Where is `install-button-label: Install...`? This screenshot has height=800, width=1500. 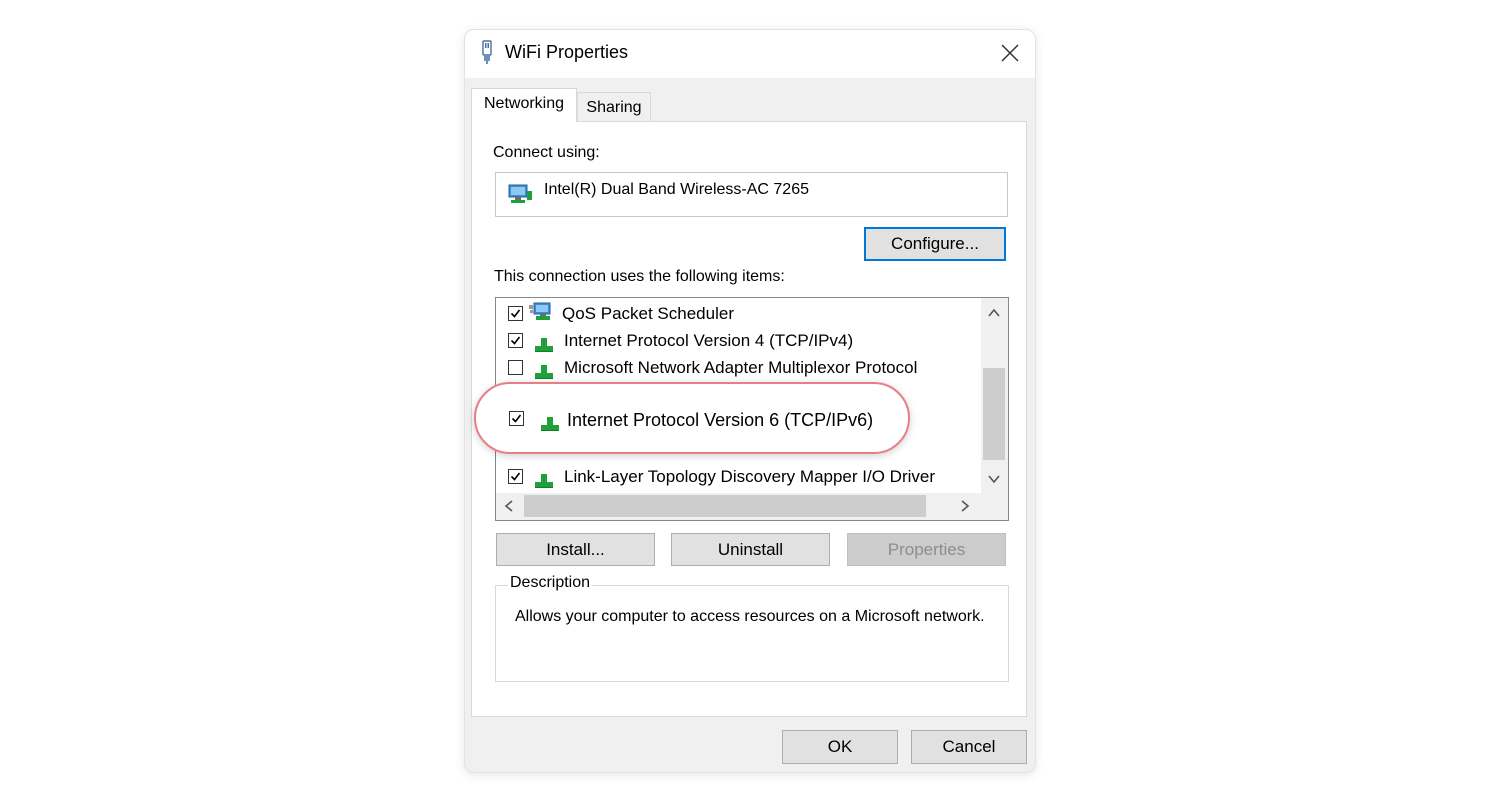
install-button-label: Install... is located at coordinates (575, 549).